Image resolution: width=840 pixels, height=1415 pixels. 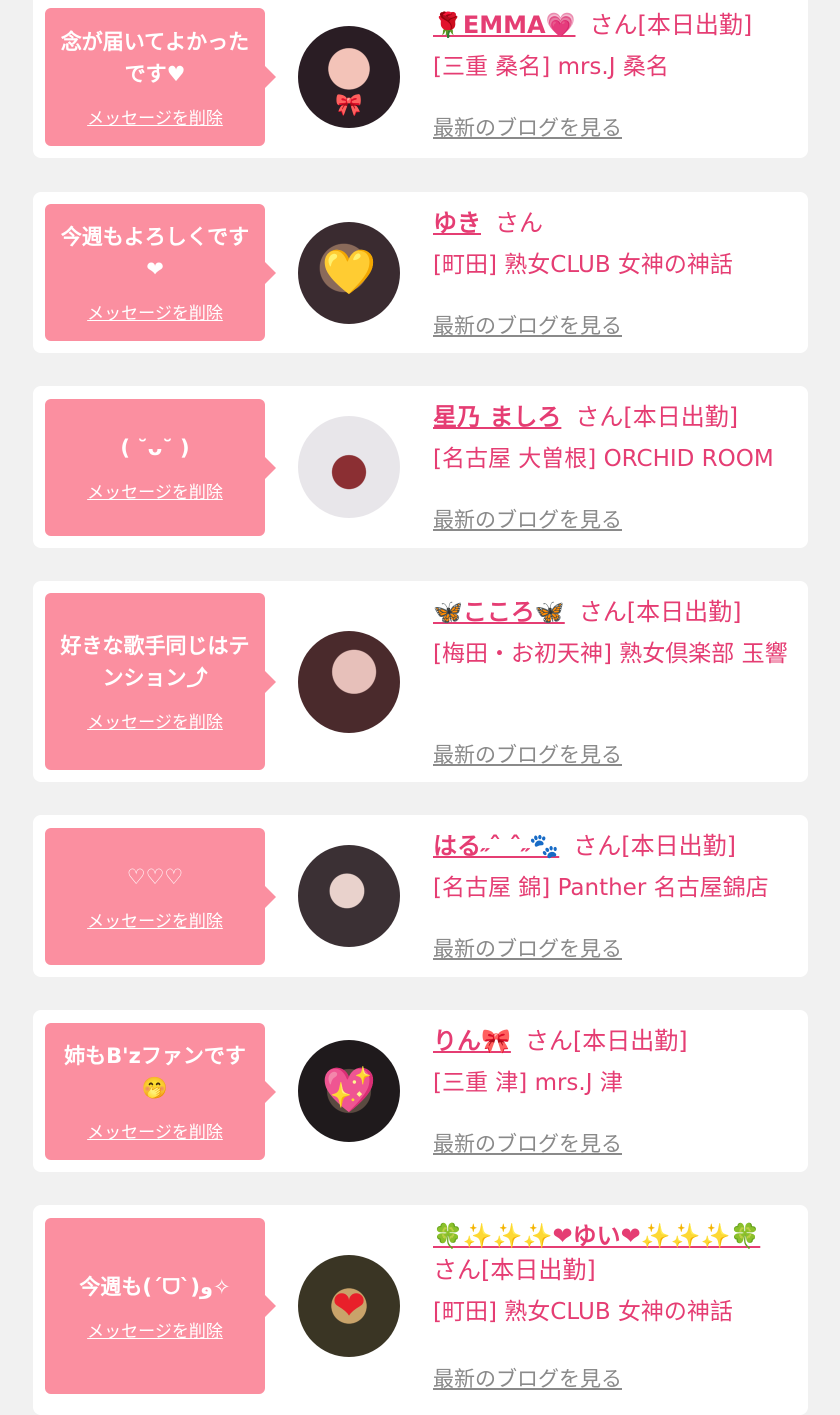 What do you see at coordinates (155, 877) in the screenshot?
I see `message-text: ♡♡♡` at bounding box center [155, 877].